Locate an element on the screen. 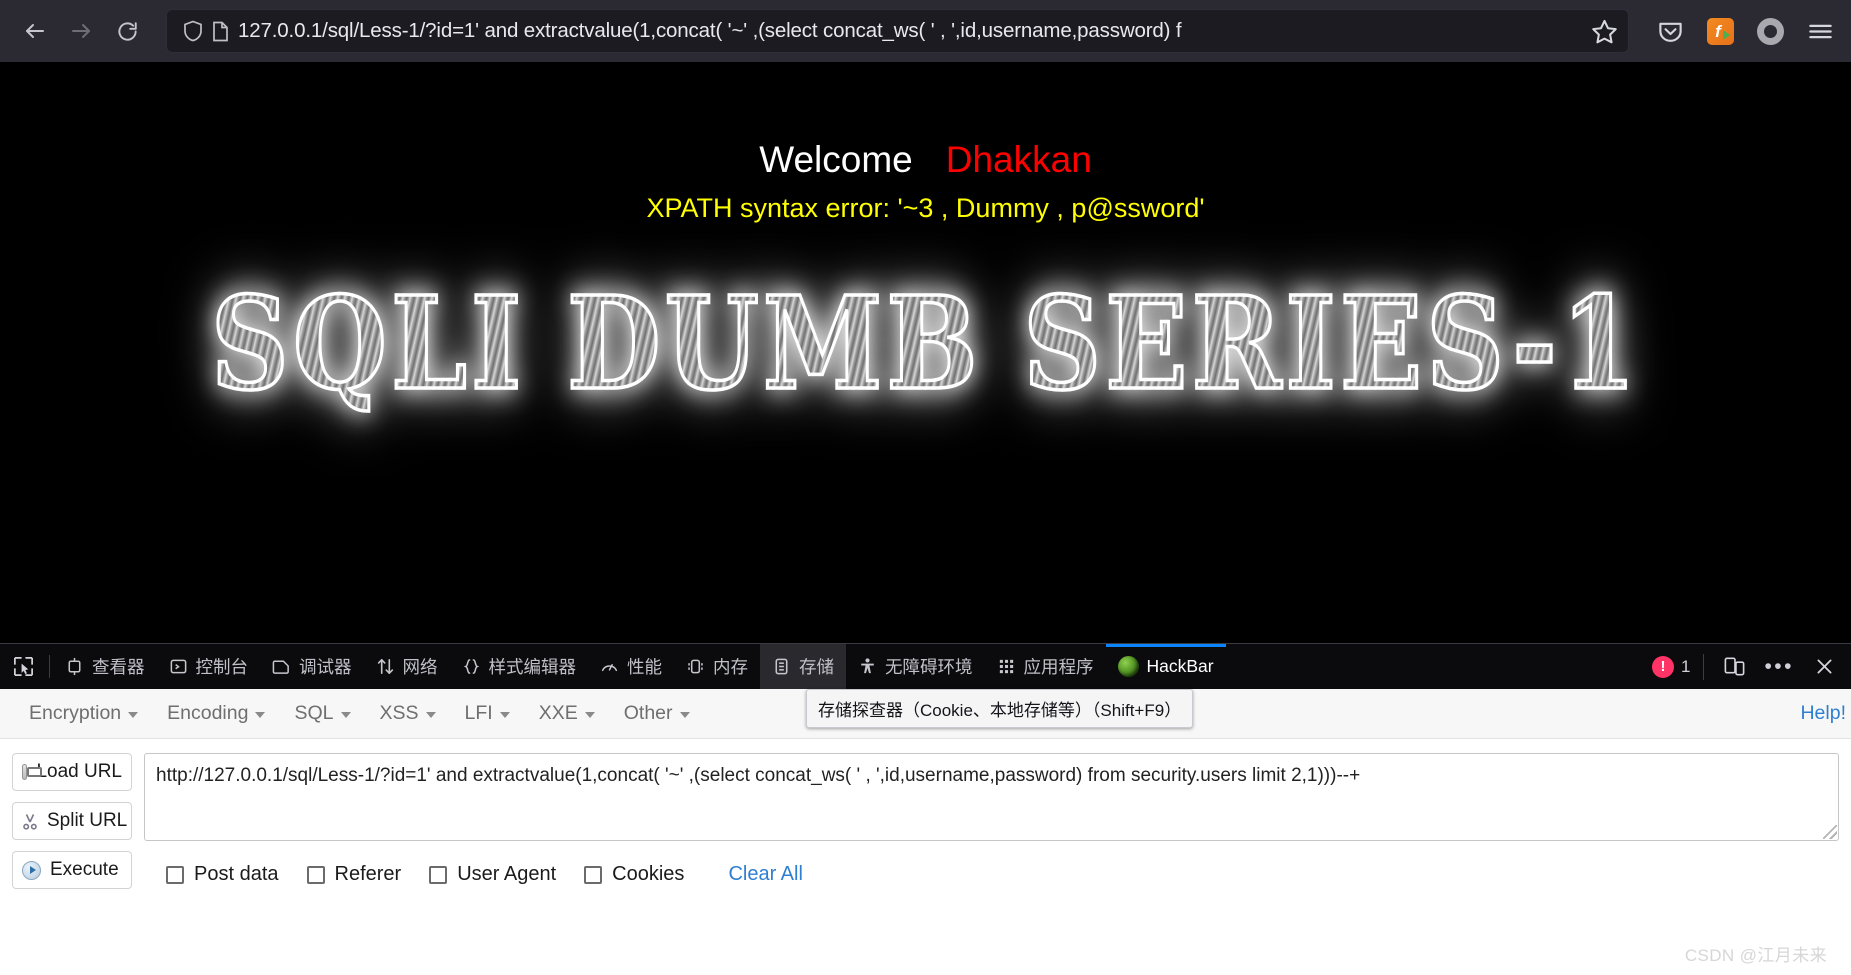 This screenshot has height=975, width=1851. clear-all-link: Clear All is located at coordinates (765, 874).